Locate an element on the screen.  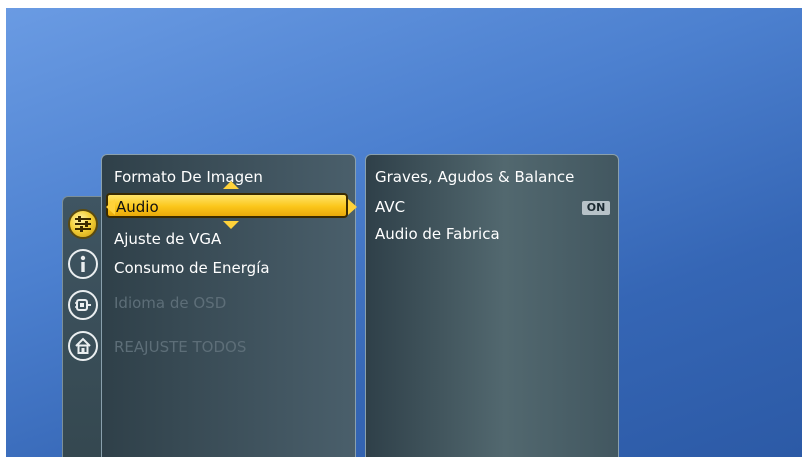
menu-item-audio-label: Audio is located at coordinates (137, 207).